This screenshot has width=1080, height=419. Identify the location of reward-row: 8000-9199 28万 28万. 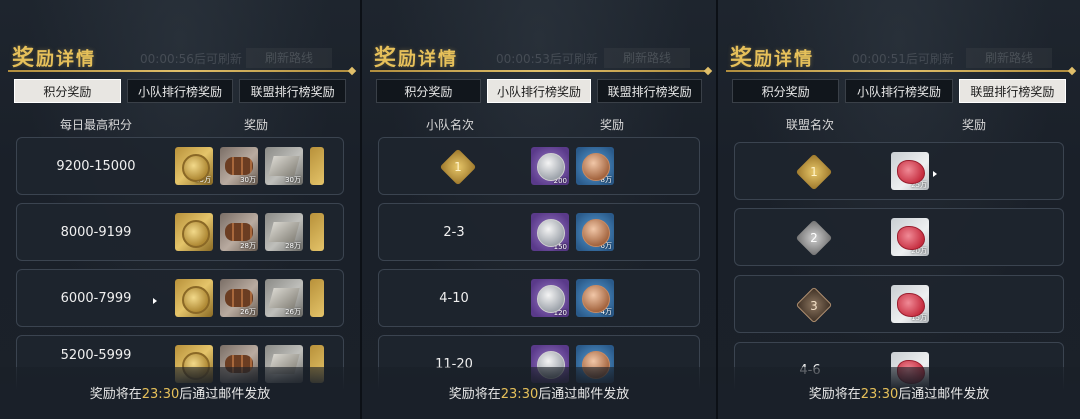
(180, 232).